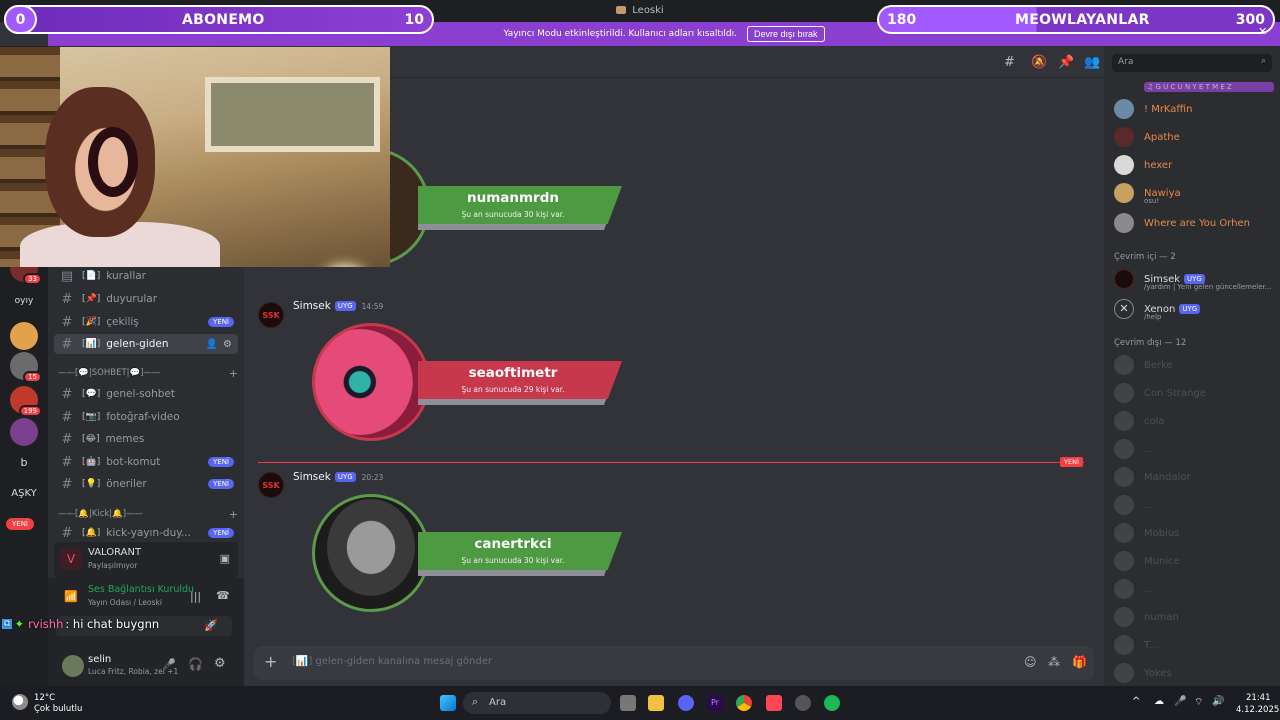  Describe the element at coordinates (1258, 698) in the screenshot. I see `clock-time: 21:41` at that location.